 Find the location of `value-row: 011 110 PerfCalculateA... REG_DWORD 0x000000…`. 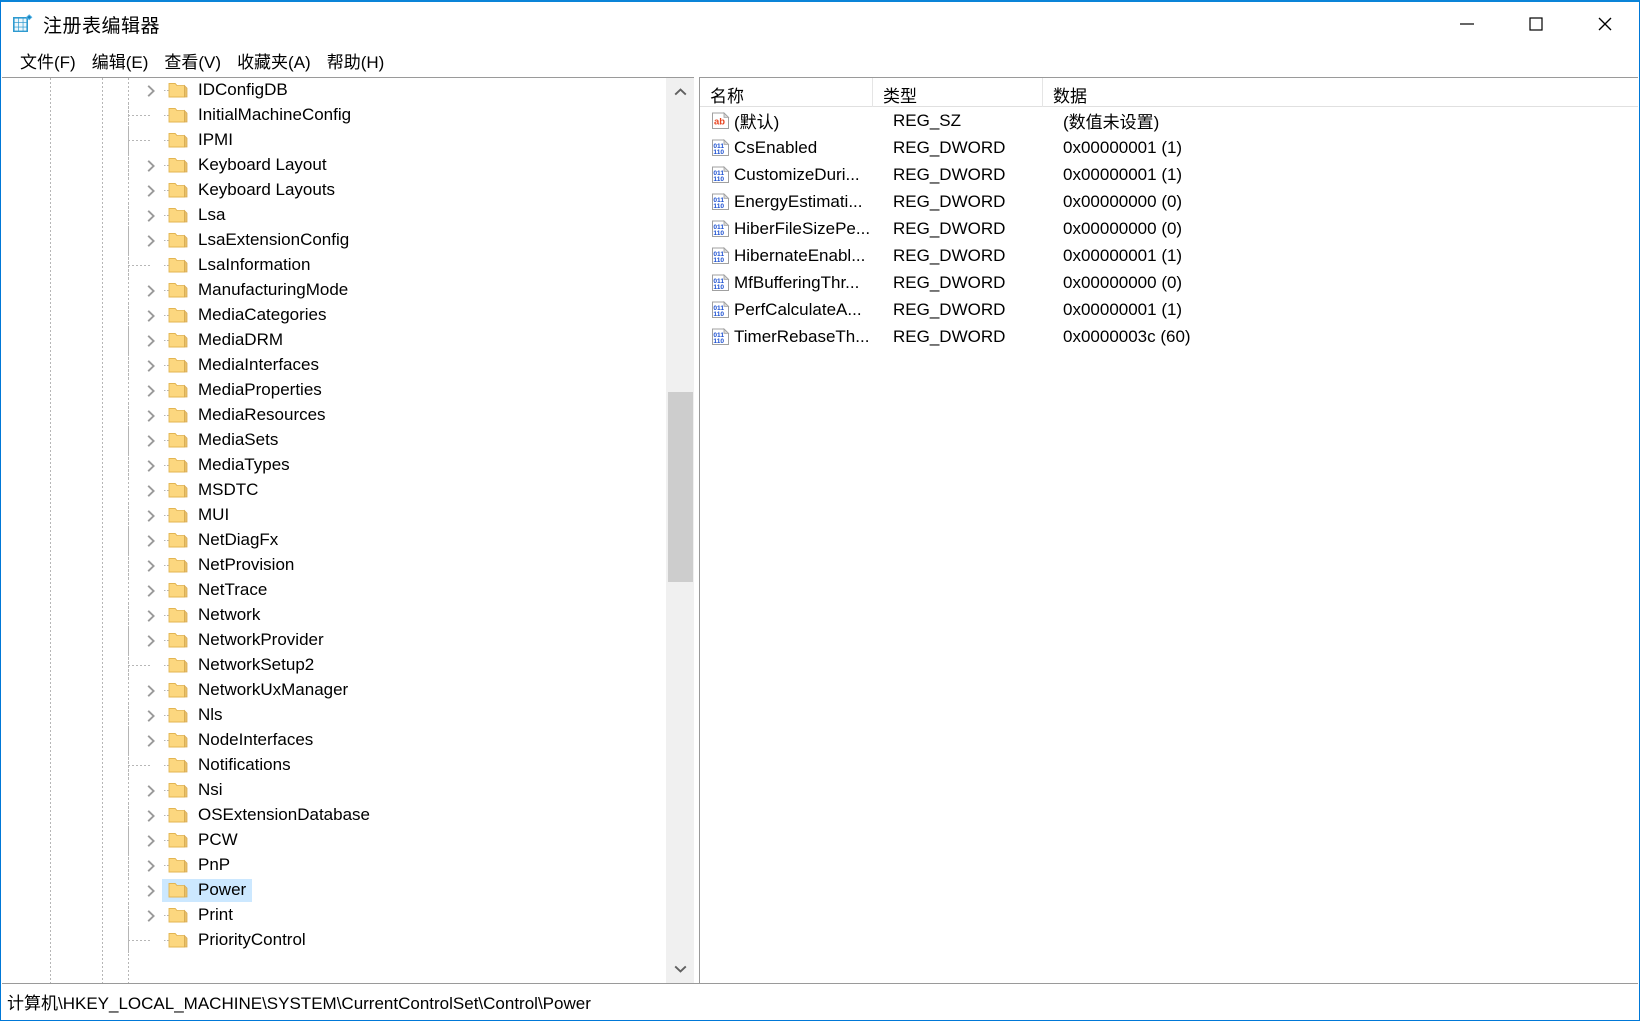

value-row: 011 110 PerfCalculateA... REG_DWORD 0x000000… is located at coordinates (1169, 309).